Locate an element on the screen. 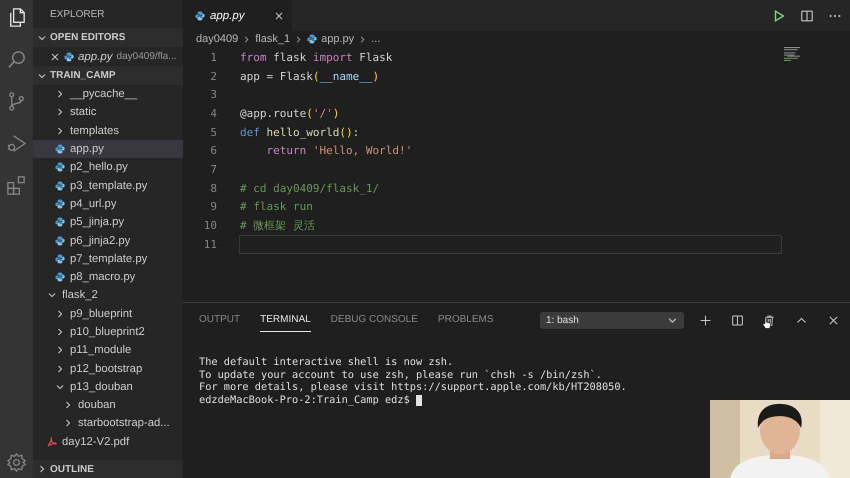  trash-icon is located at coordinates (769, 320).